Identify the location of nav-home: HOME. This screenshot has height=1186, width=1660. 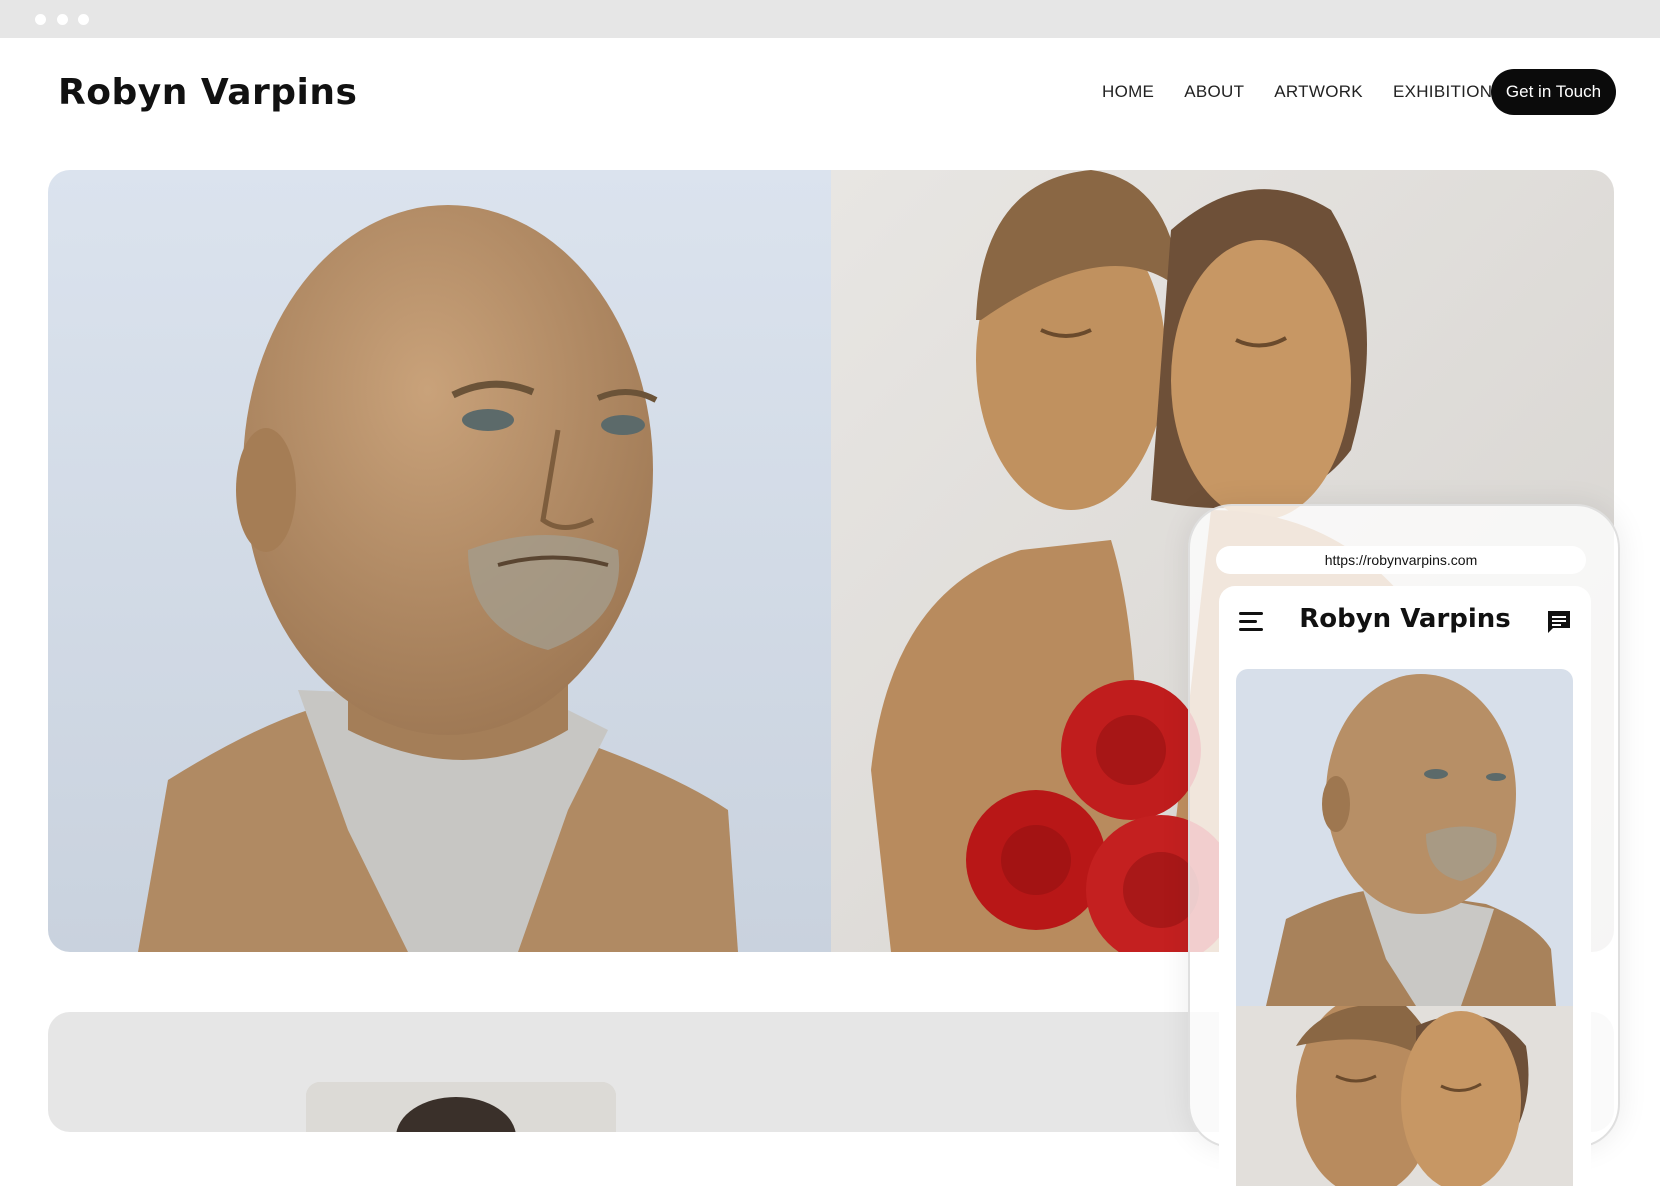
(1128, 92).